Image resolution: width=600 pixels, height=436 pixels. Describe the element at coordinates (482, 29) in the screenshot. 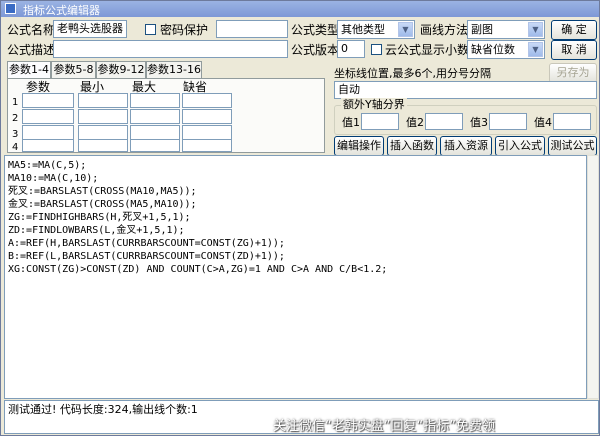

I see `draw-method-value: 副图` at that location.